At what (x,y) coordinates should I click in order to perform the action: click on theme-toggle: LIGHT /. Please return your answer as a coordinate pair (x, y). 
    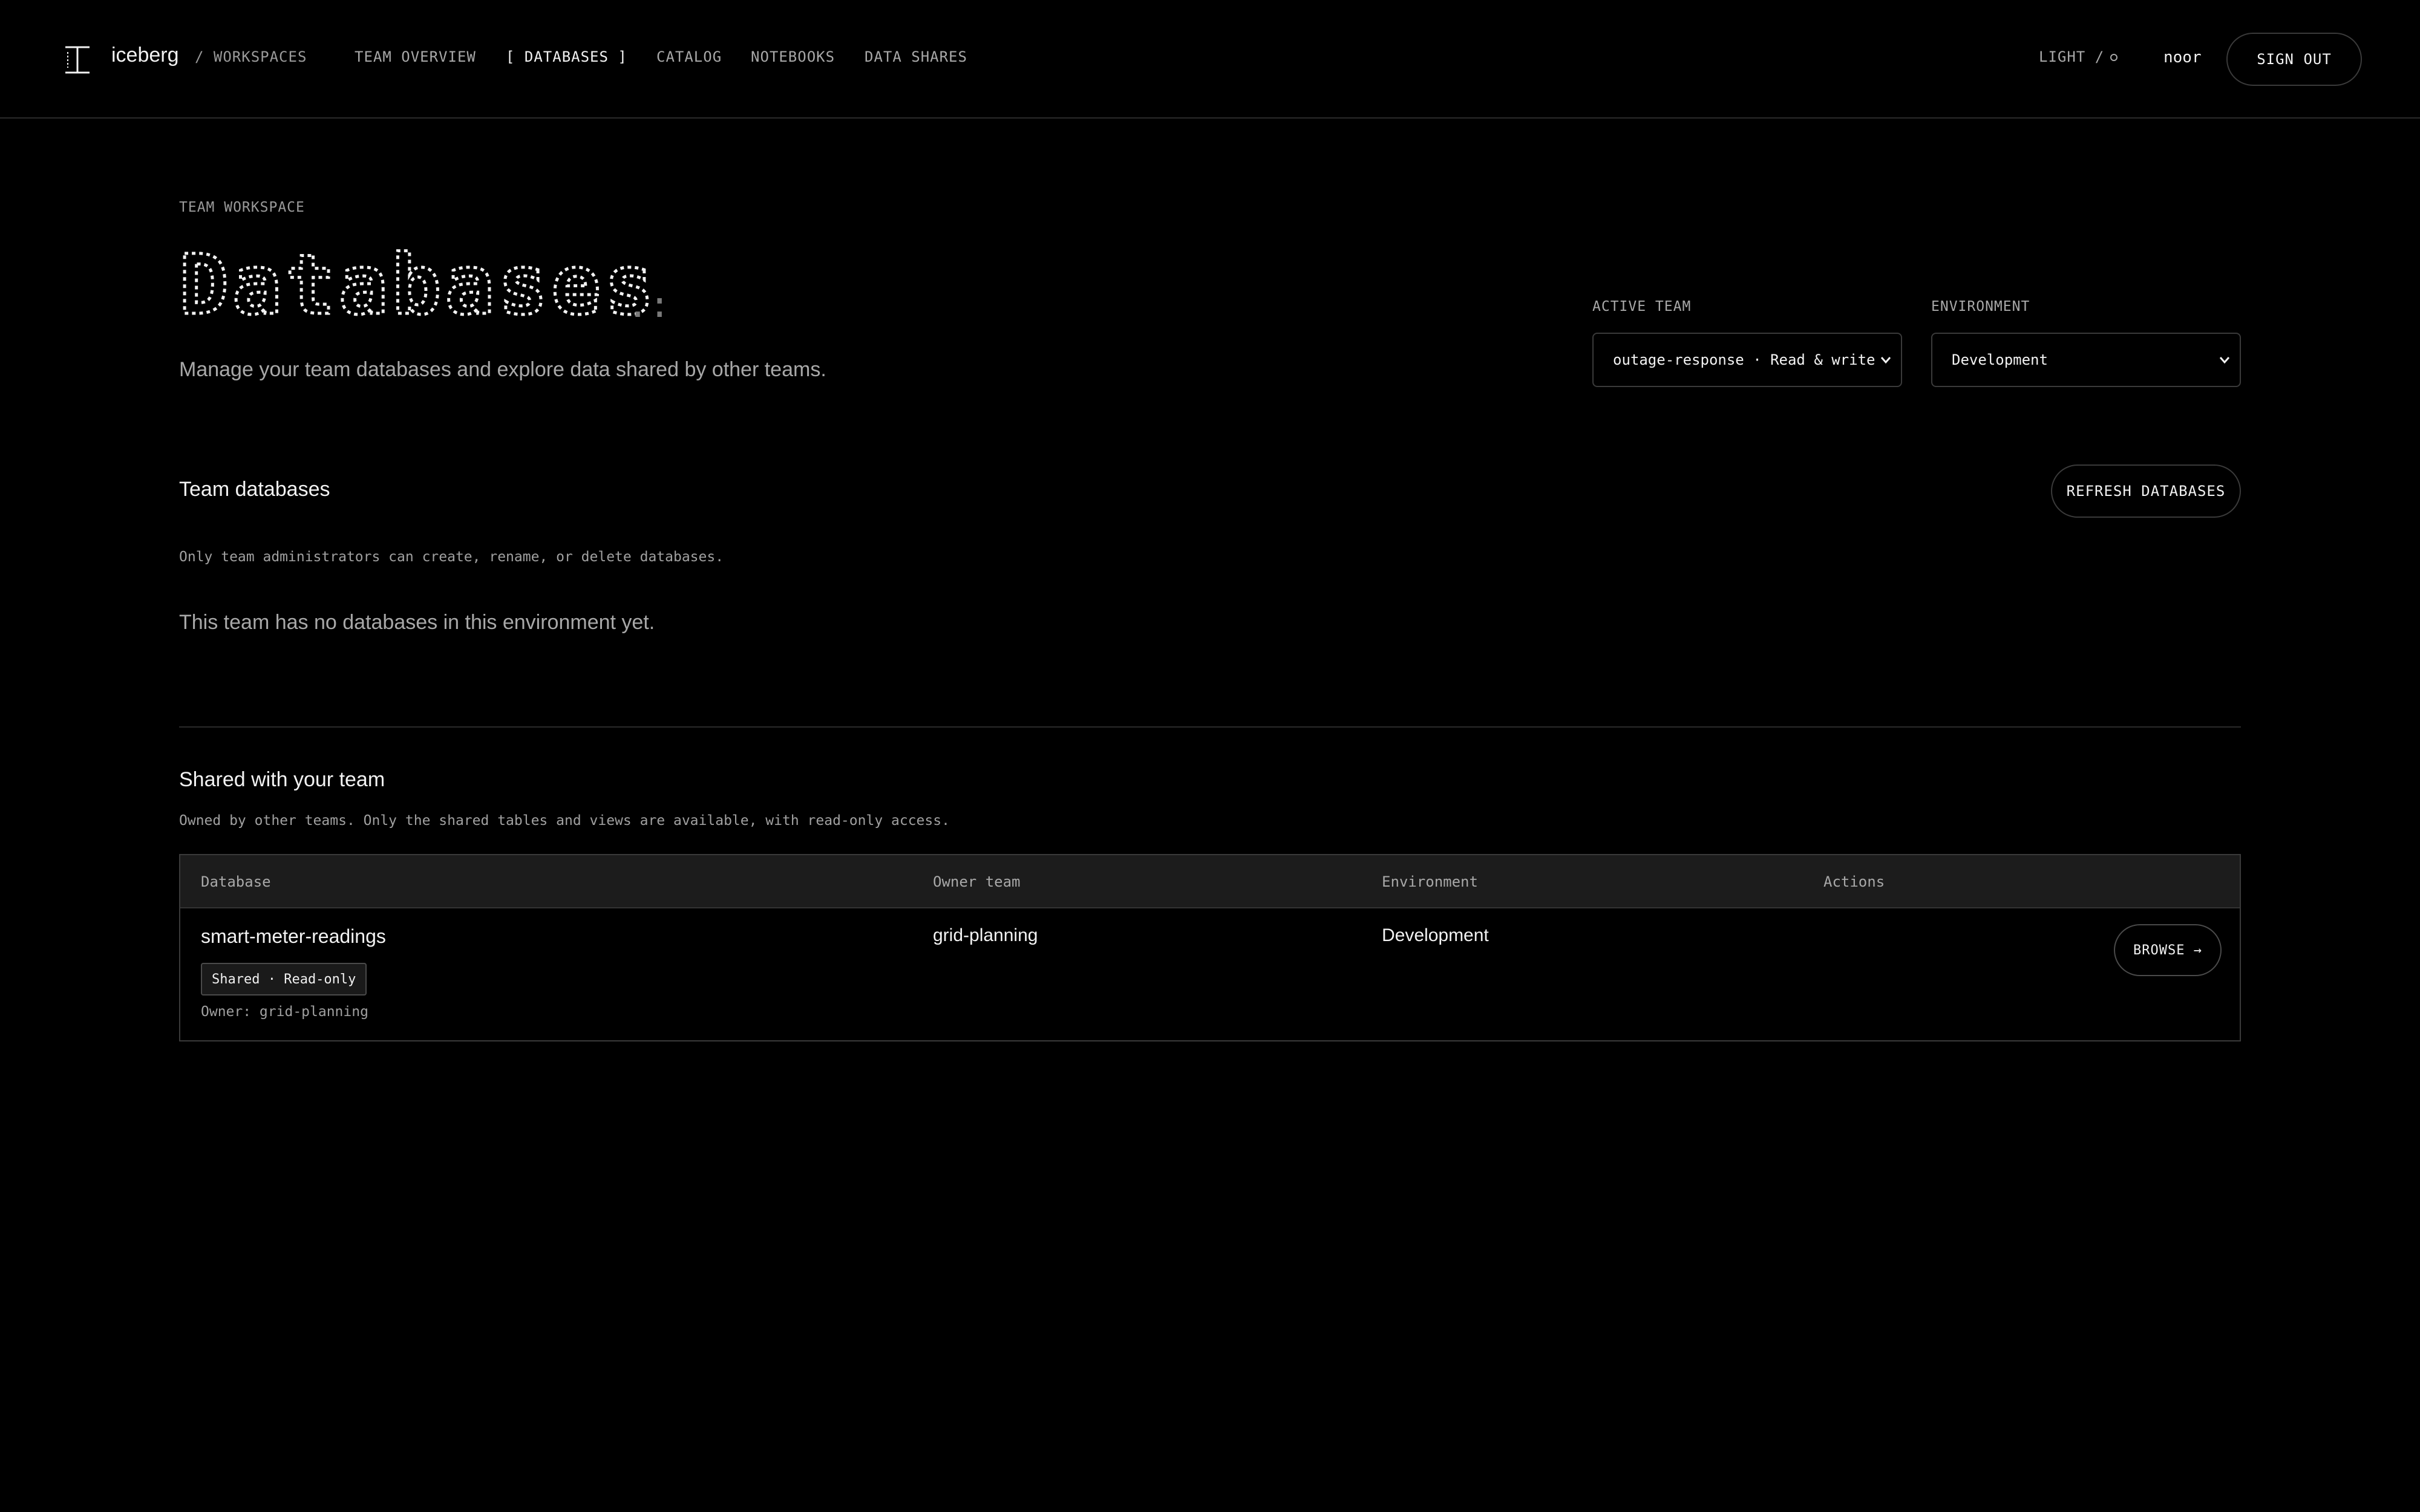
    Looking at the image, I should click on (2078, 57).